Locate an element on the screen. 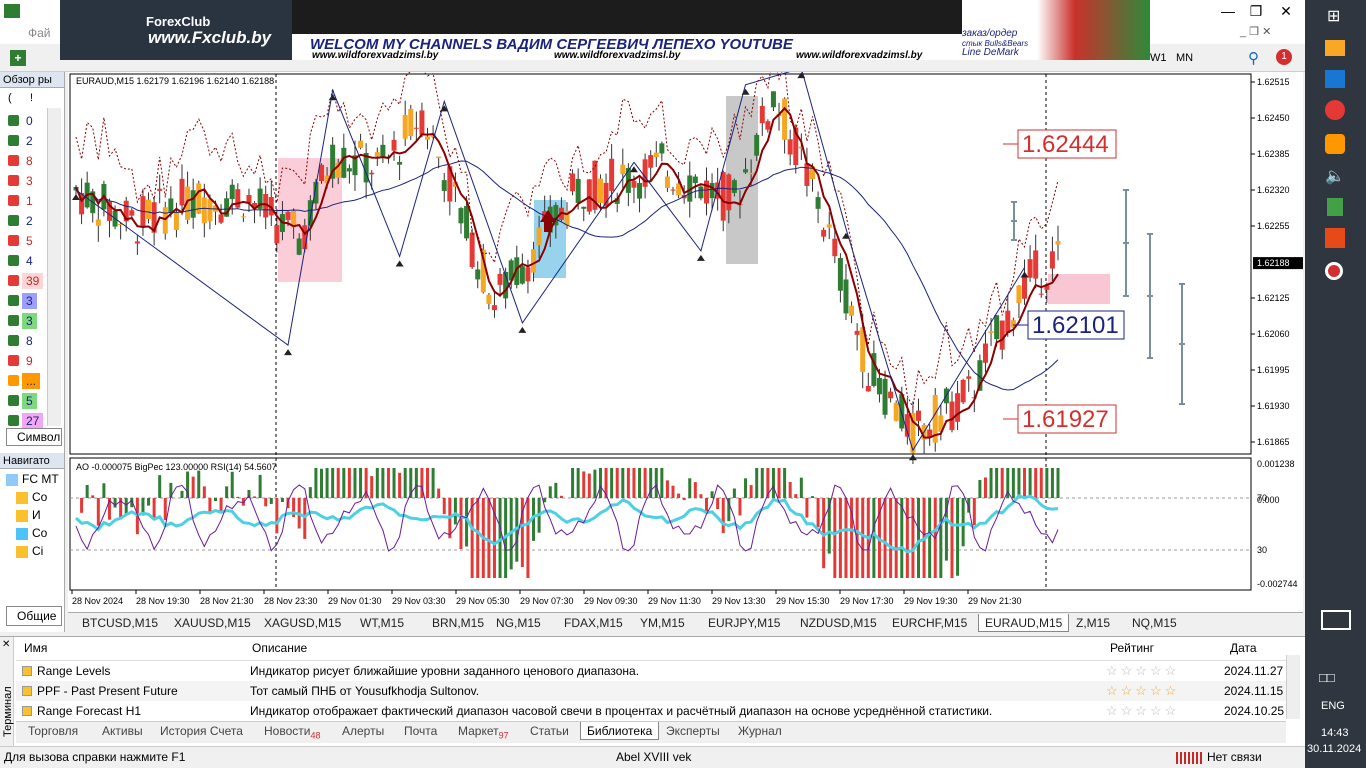 This screenshot has height=768, width=1366. banner-url-2: www.wildforexvadzimsl.by is located at coordinates (617, 55).